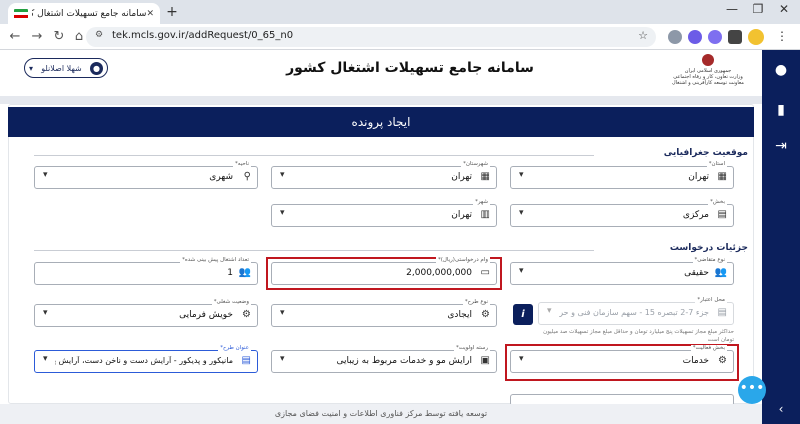 The width and height of the screenshot is (800, 424). What do you see at coordinates (206, 315) in the screenshot?
I see `field-value: خویش فرمایی` at bounding box center [206, 315].